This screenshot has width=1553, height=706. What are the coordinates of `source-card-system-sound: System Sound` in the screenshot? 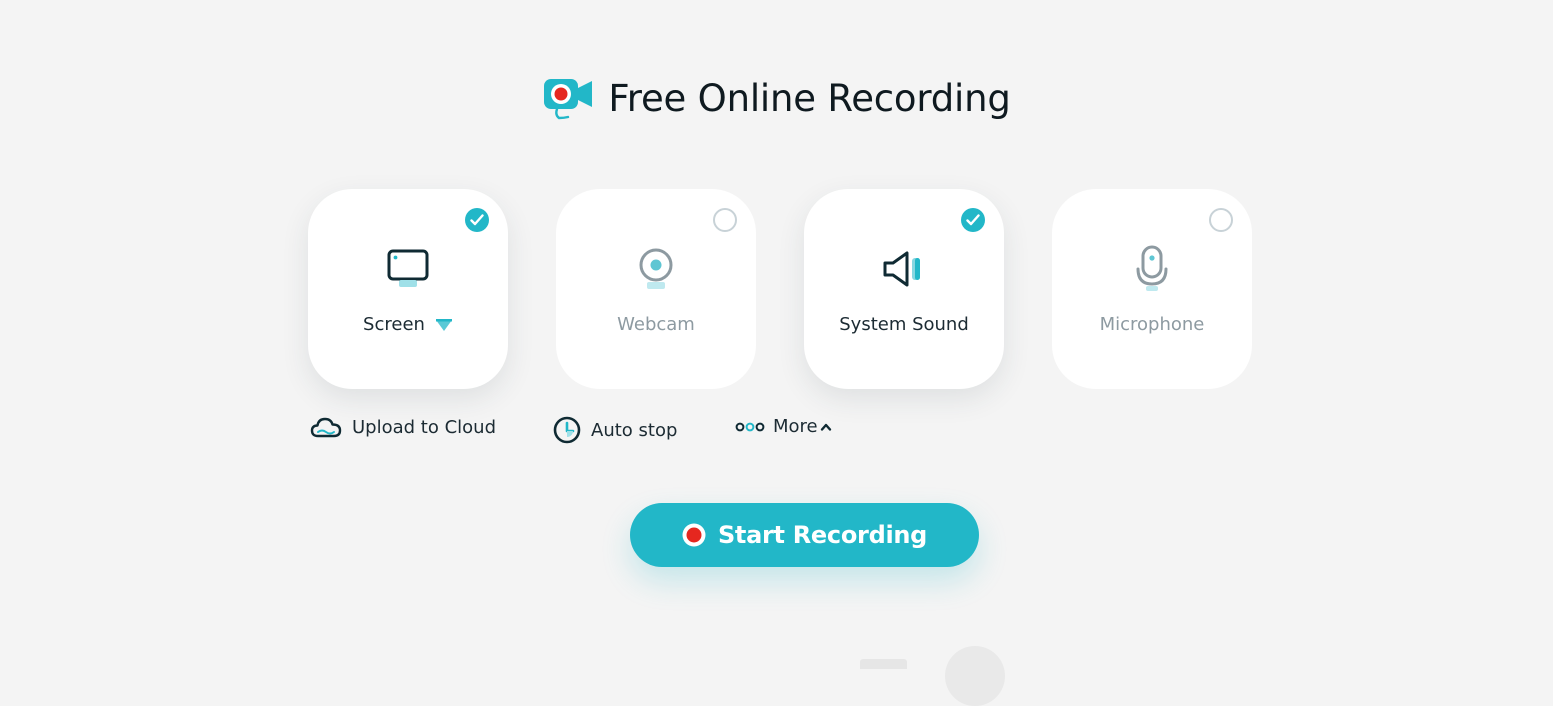 It's located at (904, 289).